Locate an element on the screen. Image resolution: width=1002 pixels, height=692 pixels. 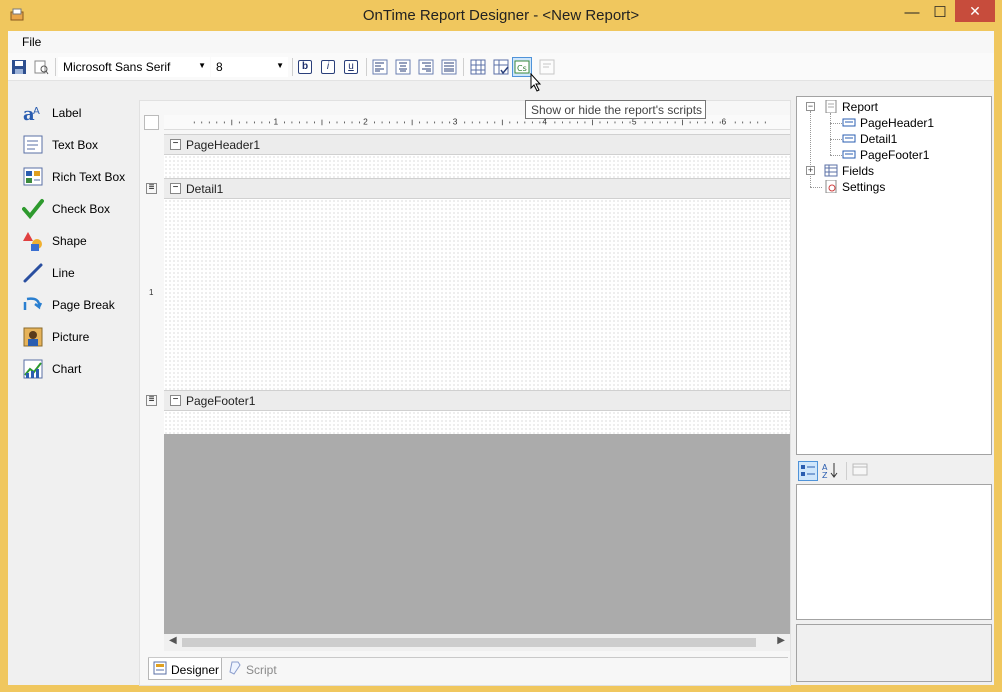
tree-label: Report is located at coordinates (860, 107).